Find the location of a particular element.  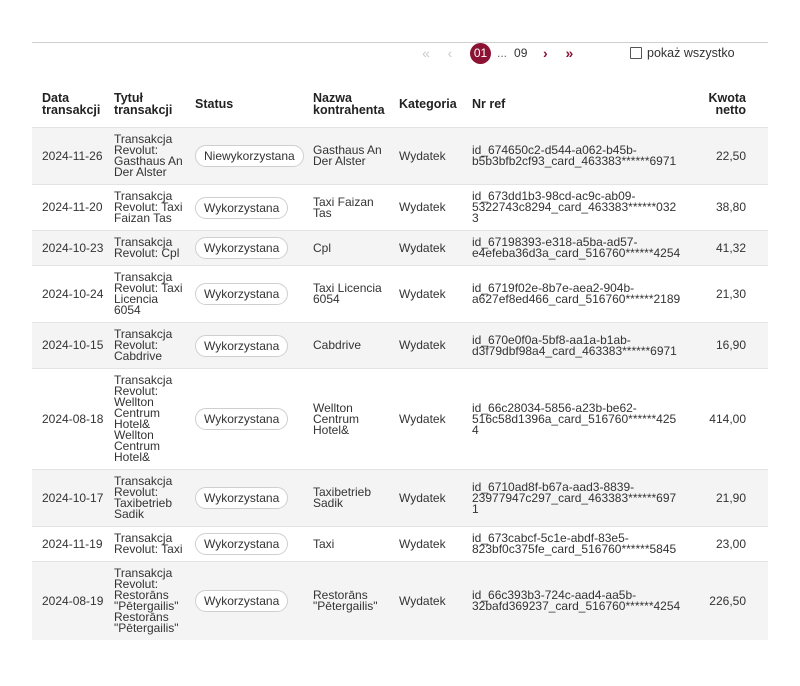

cell-date: 2024-10-24 is located at coordinates (71, 294).